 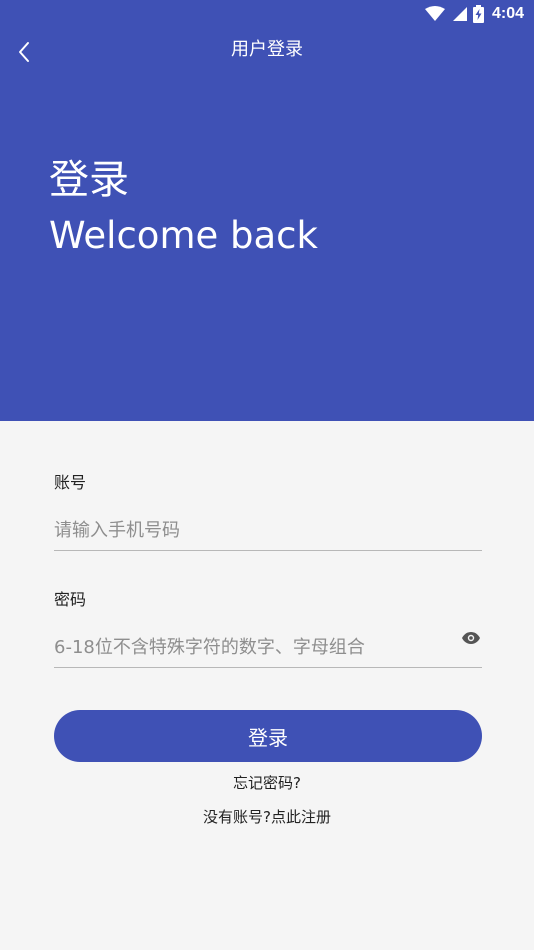 What do you see at coordinates (183, 235) in the screenshot?
I see `hero-subtitle: Welcome back` at bounding box center [183, 235].